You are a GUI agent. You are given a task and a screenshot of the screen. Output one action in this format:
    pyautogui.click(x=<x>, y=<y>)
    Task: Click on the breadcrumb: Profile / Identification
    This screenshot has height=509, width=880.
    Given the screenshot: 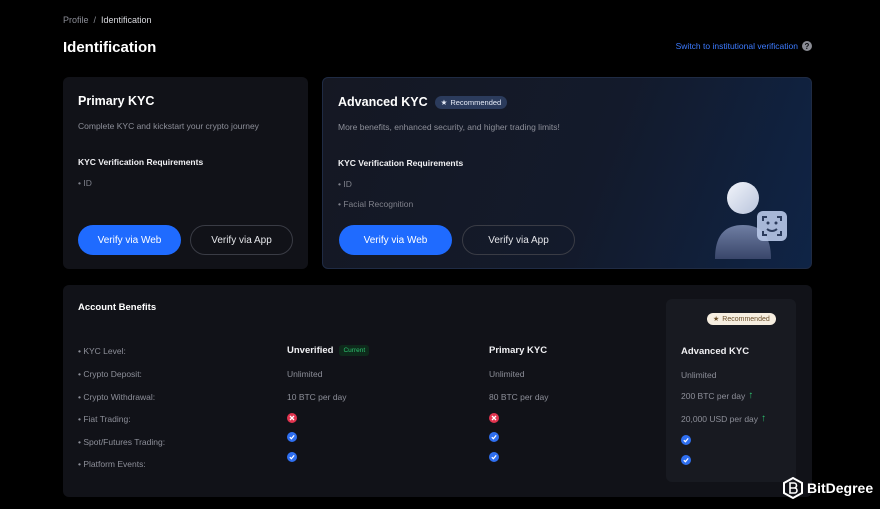 What is the action you would take?
    pyautogui.click(x=107, y=20)
    